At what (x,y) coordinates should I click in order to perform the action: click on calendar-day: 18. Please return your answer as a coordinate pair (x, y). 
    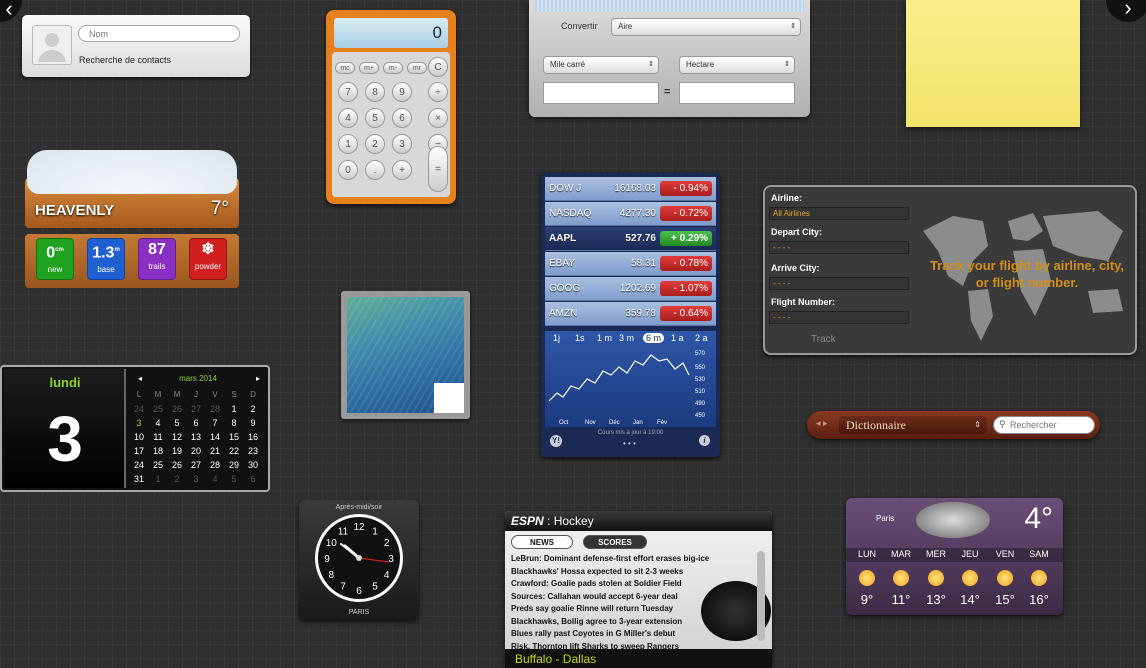
    Looking at the image, I should click on (158, 451).